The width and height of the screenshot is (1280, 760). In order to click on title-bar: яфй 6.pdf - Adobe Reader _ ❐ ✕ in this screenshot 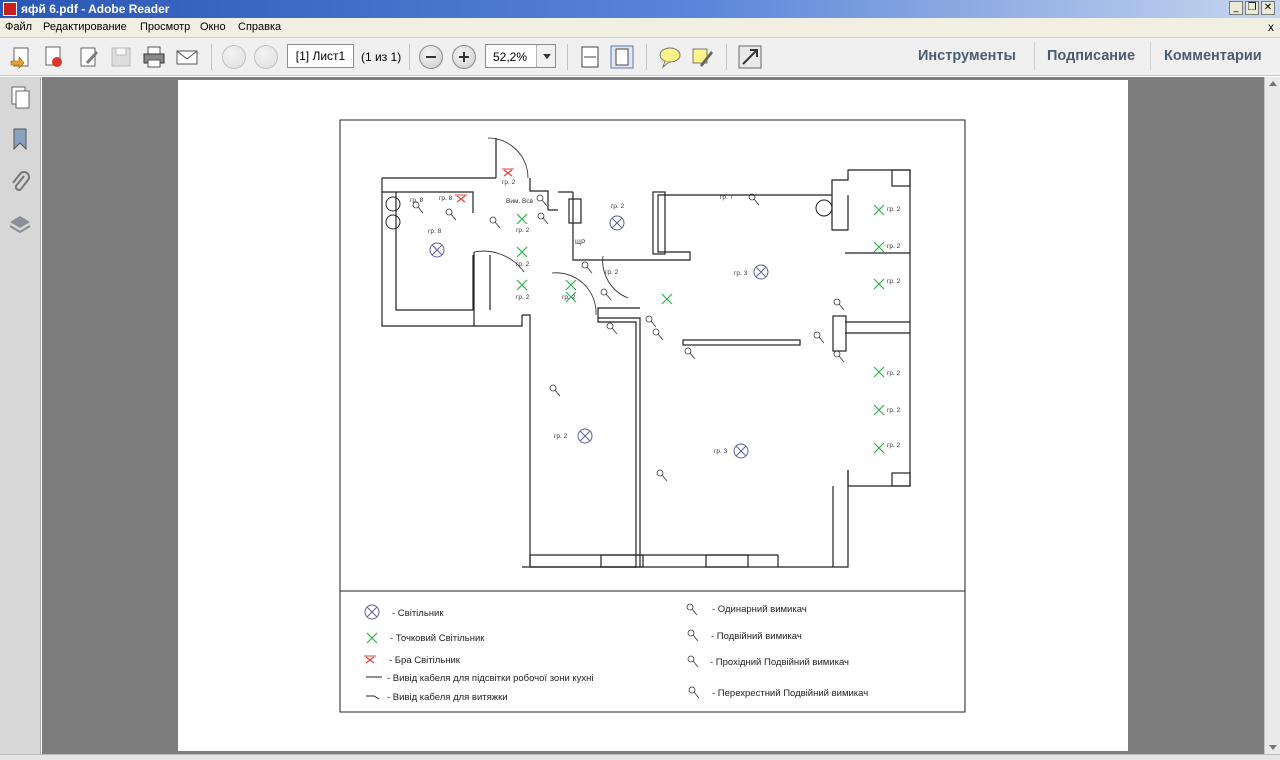, I will do `click(640, 9)`.